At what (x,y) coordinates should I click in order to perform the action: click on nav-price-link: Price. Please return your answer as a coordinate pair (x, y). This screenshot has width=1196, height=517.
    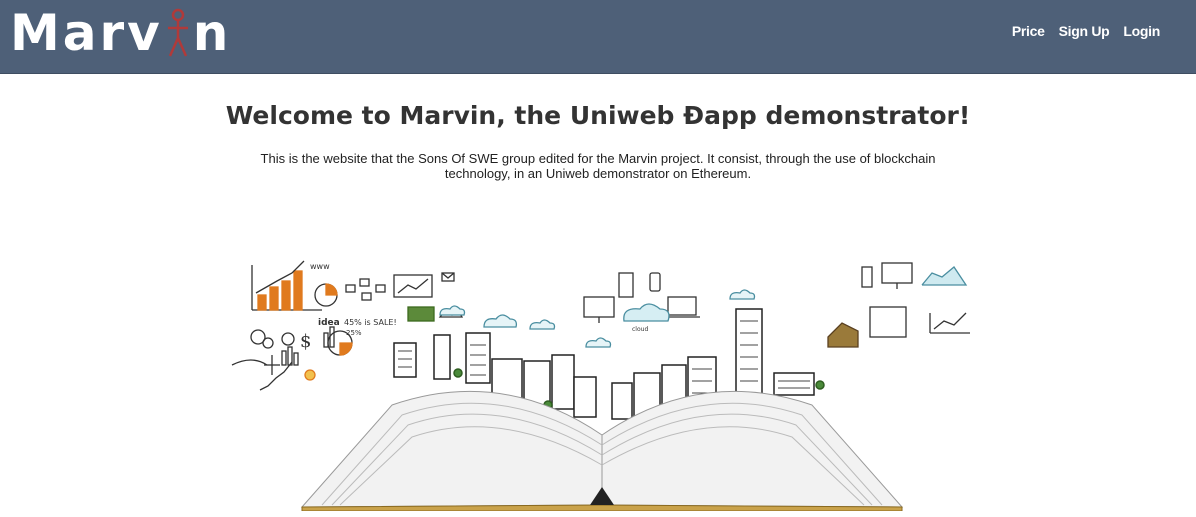
    Looking at the image, I should click on (1028, 31).